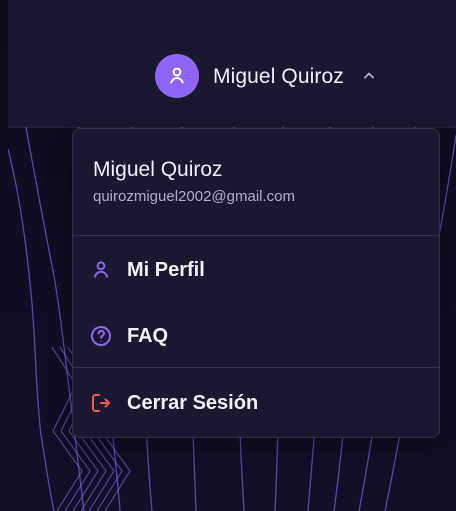 The height and width of the screenshot is (511, 456). I want to click on chevron-up-icon, so click(369, 76).